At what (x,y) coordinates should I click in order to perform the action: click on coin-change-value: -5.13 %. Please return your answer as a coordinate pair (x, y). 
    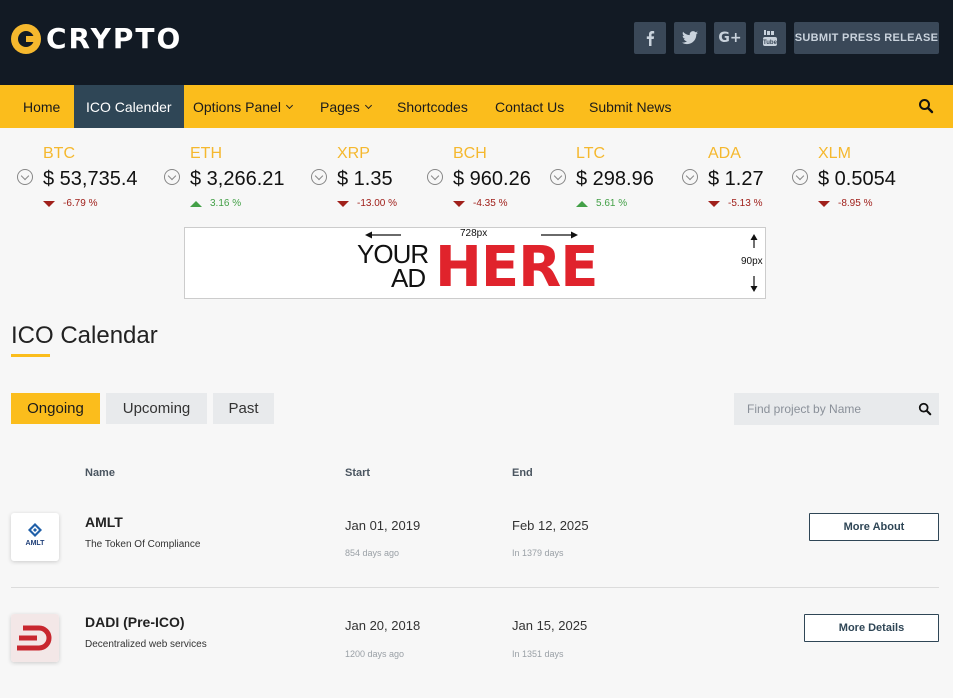
    Looking at the image, I should click on (745, 203).